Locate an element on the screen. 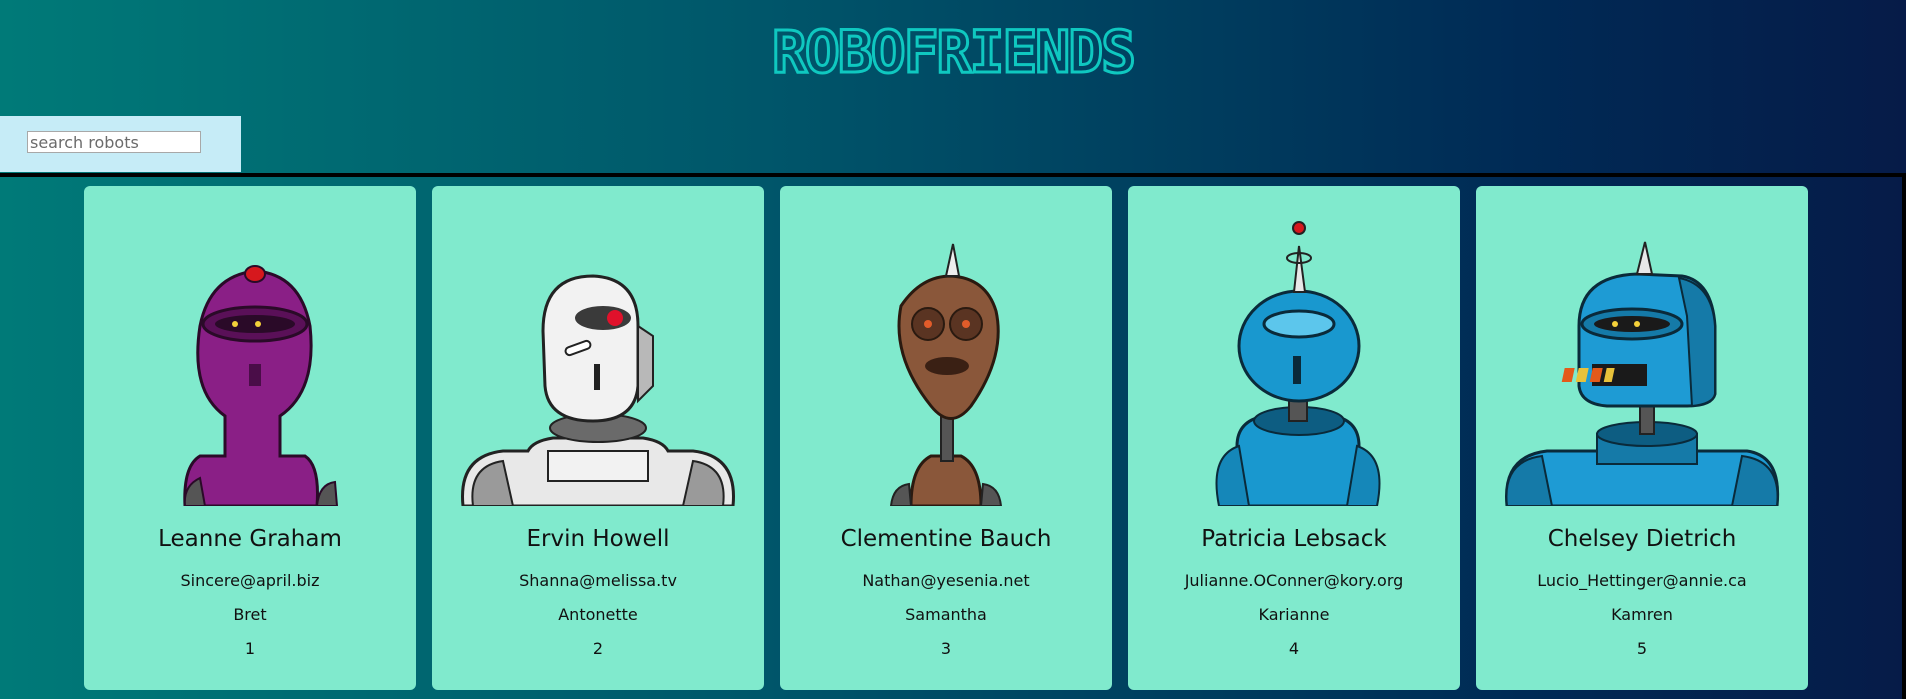 The width and height of the screenshot is (1906, 699). robot-username: Kamren is located at coordinates (1642, 614).